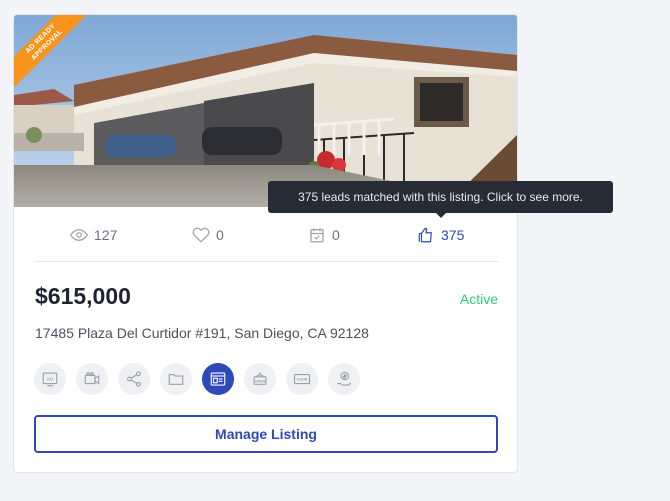 The width and height of the screenshot is (670, 501). Describe the element at coordinates (441, 215) in the screenshot. I see `tooltip-arrow` at that location.